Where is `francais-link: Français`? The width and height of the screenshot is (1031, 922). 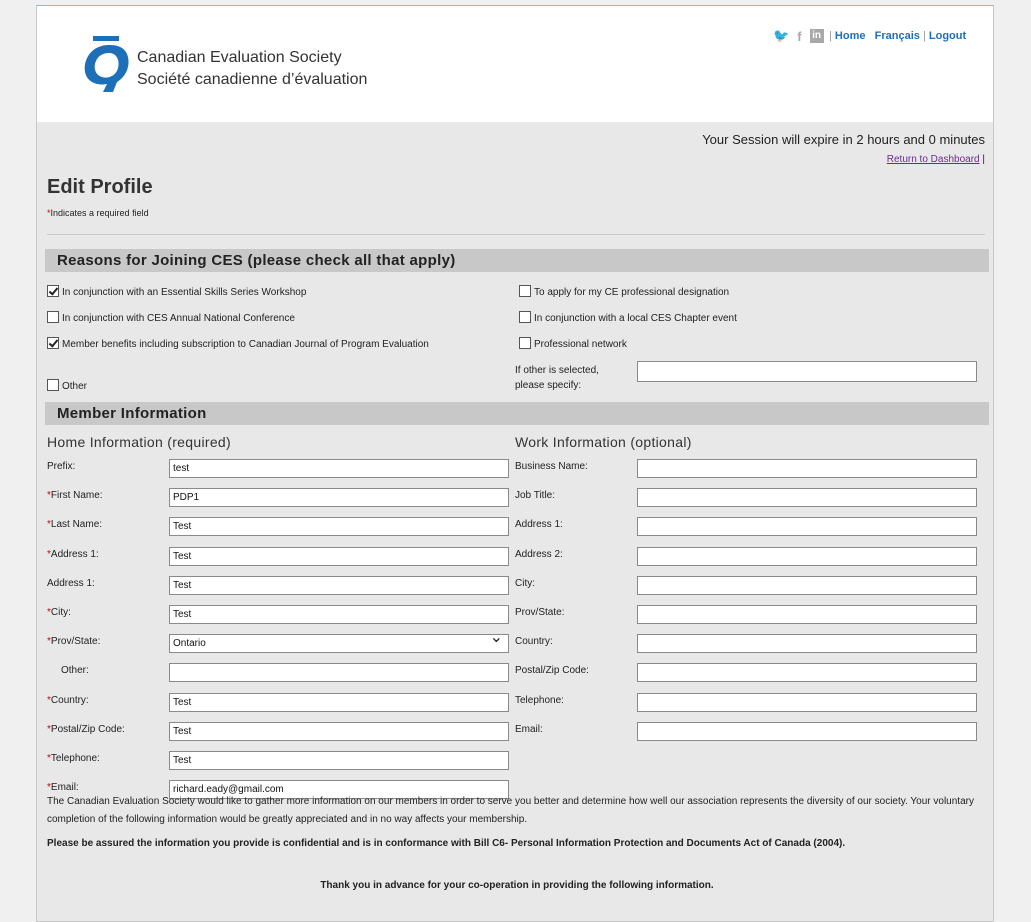
francais-link: Français is located at coordinates (897, 36).